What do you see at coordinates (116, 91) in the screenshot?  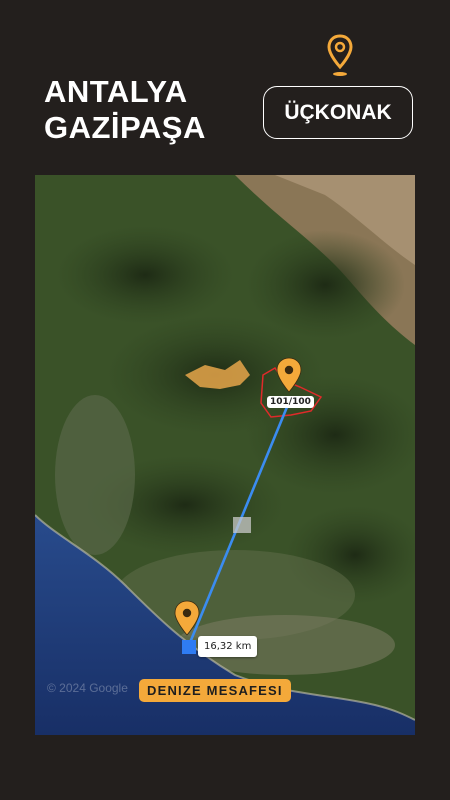 I see `title-line-1: ANTALYA` at bounding box center [116, 91].